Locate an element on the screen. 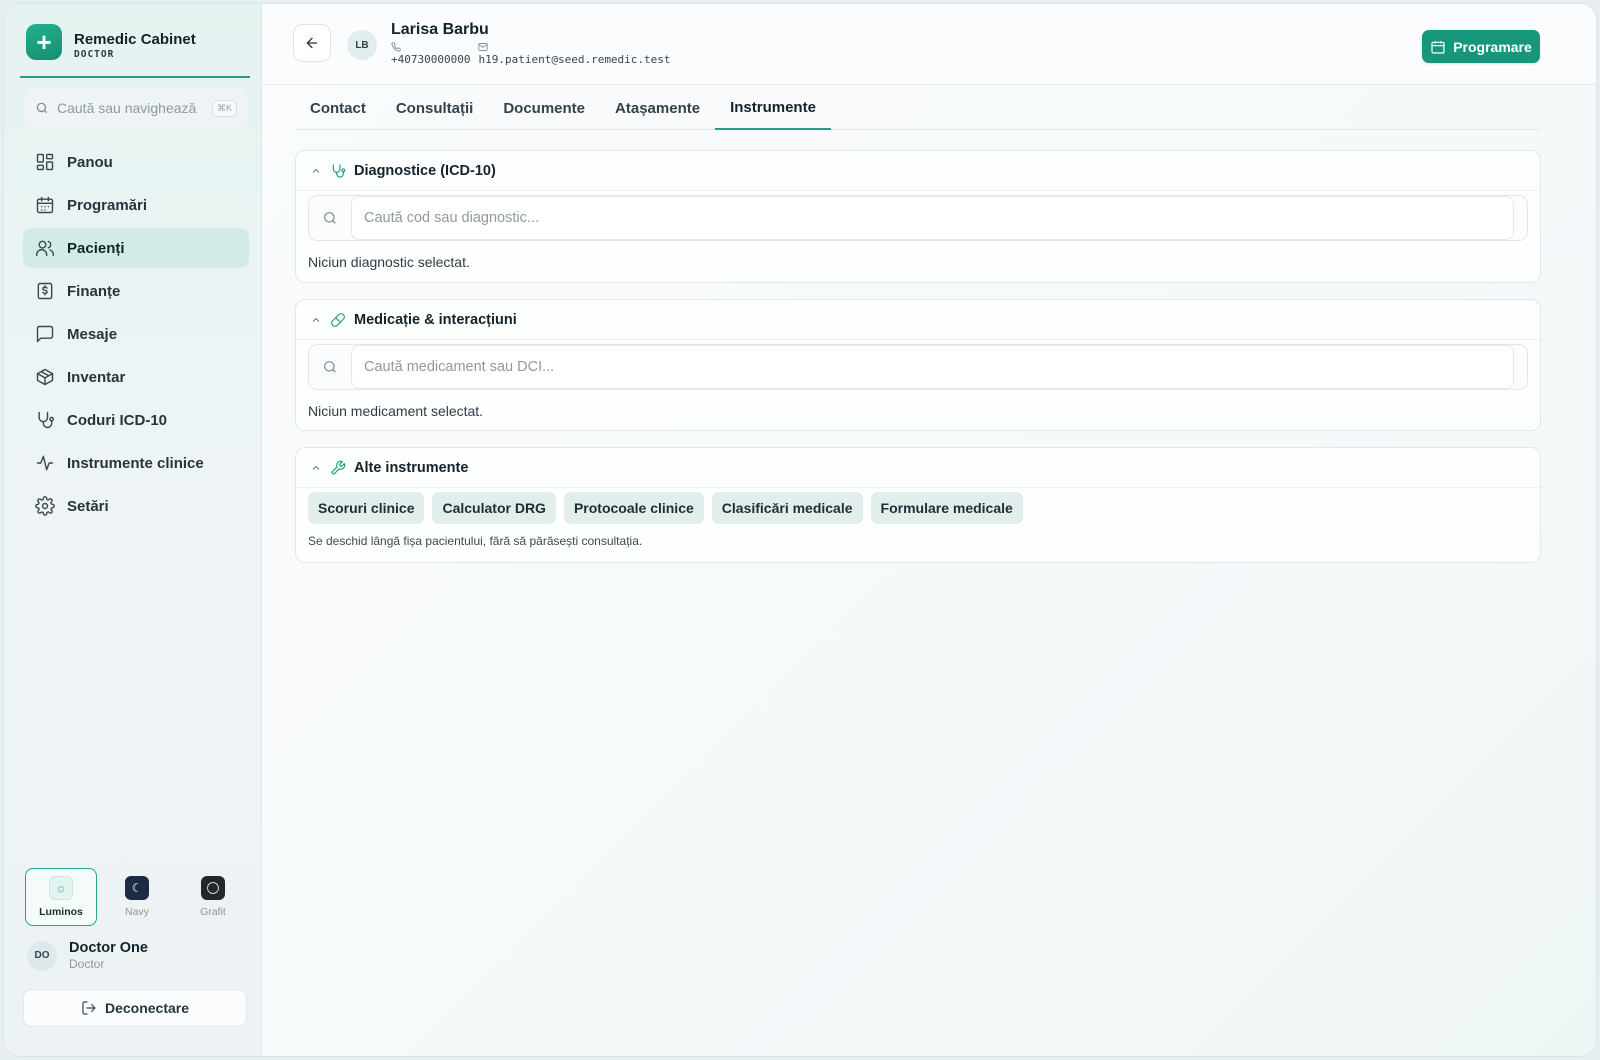  user-role: Doctor is located at coordinates (87, 964).